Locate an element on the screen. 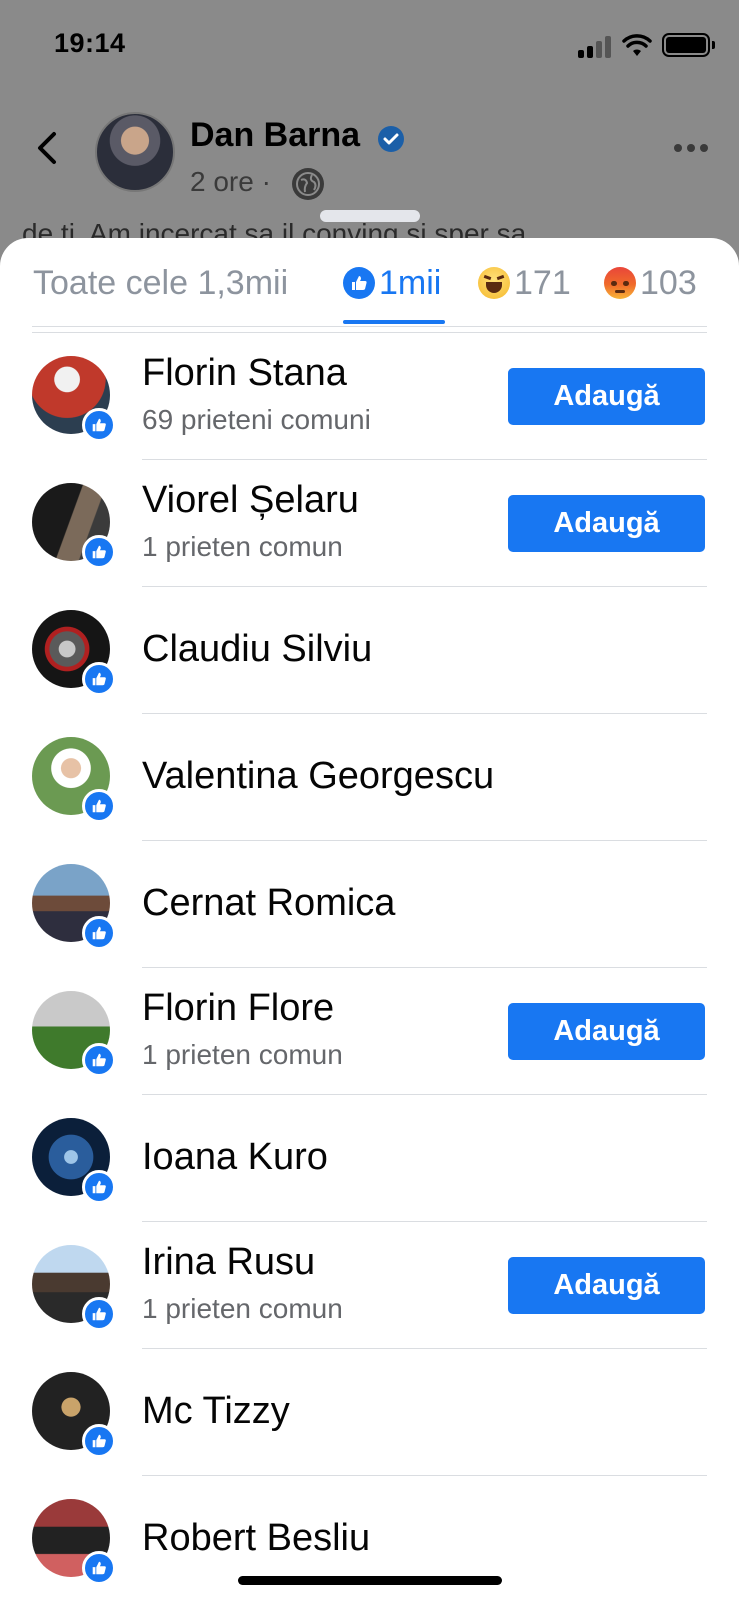 This screenshot has height=1600, width=739. like-icon is located at coordinates (359, 283).